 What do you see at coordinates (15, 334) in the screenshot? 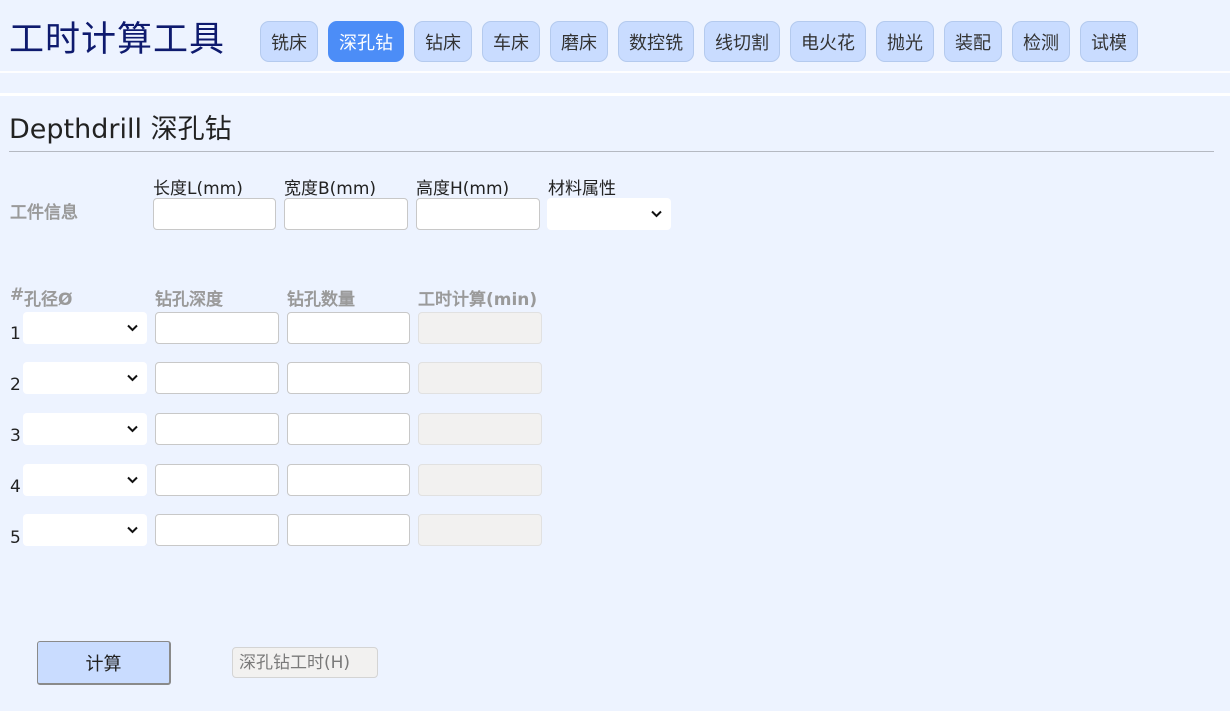
I see `row-number: 1` at bounding box center [15, 334].